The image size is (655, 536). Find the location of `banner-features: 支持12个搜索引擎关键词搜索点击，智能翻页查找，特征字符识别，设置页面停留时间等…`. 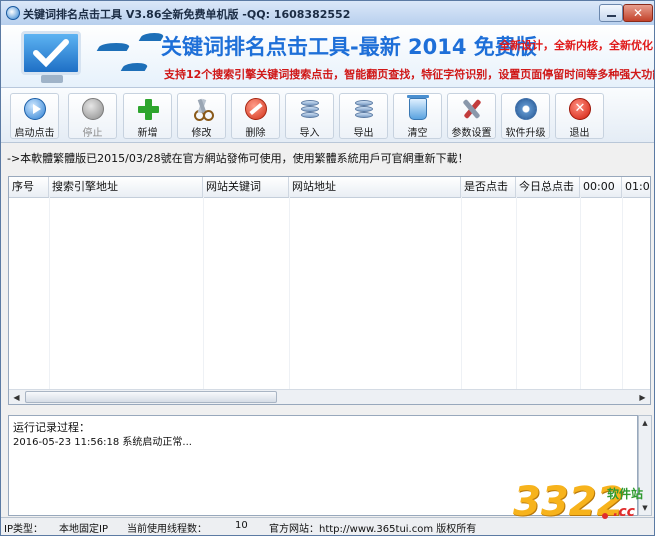

banner-features: 支持12个搜索引擎关键词搜索点击，智能翻页查找，特征字符识别，设置页面停留时间等… is located at coordinates (409, 74).